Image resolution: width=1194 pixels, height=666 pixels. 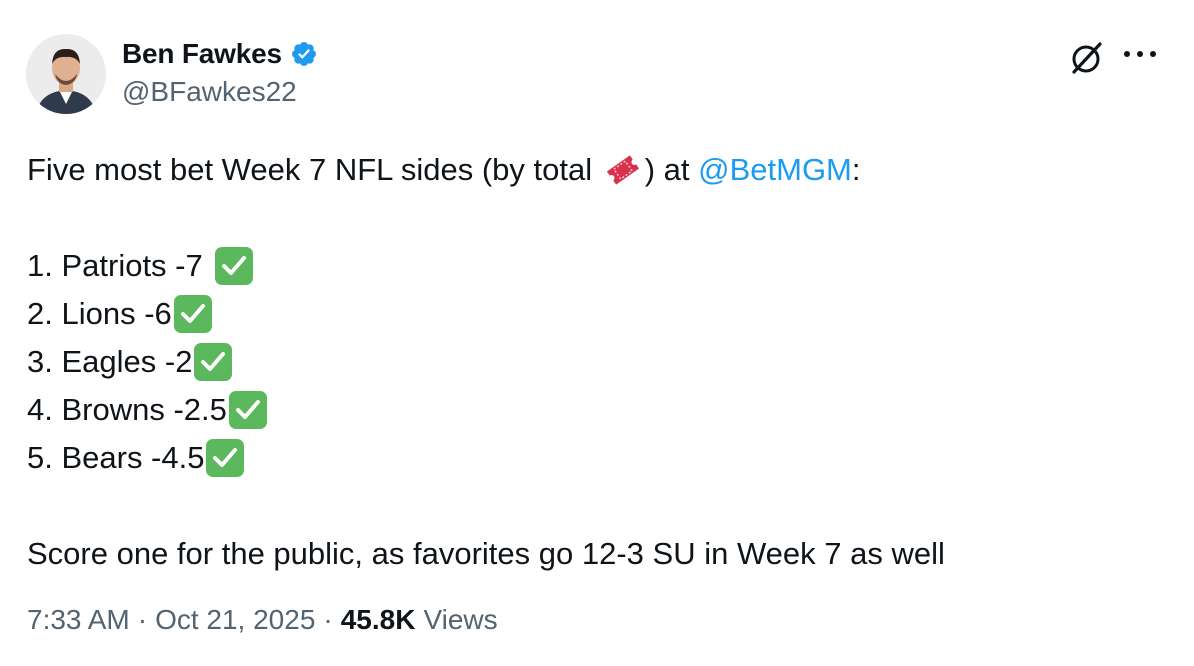 I want to click on views-label: Views, so click(x=460, y=620).